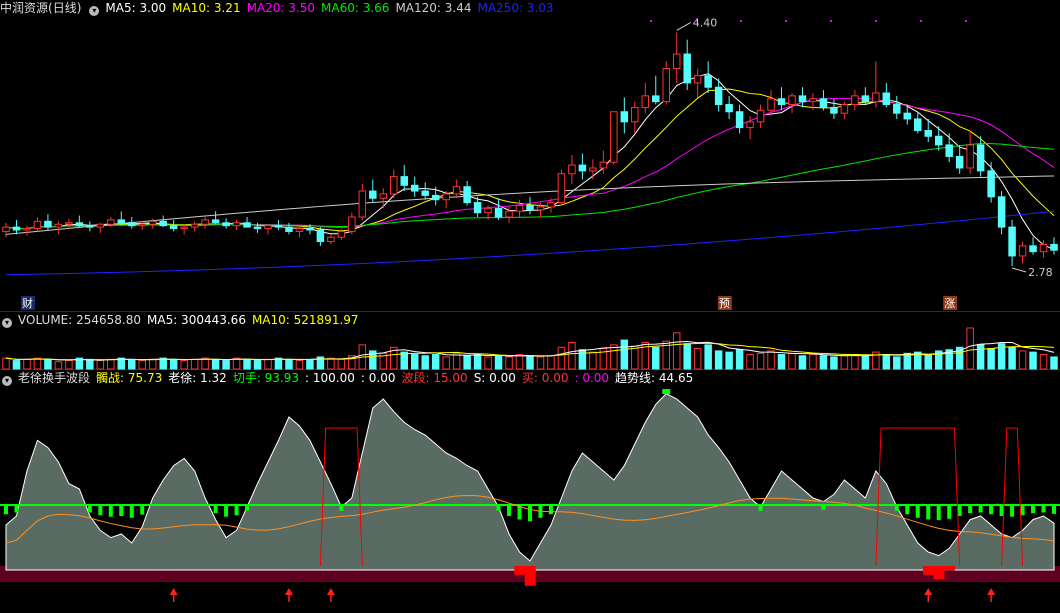  I want to click on volume-chart, so click(530, 341).